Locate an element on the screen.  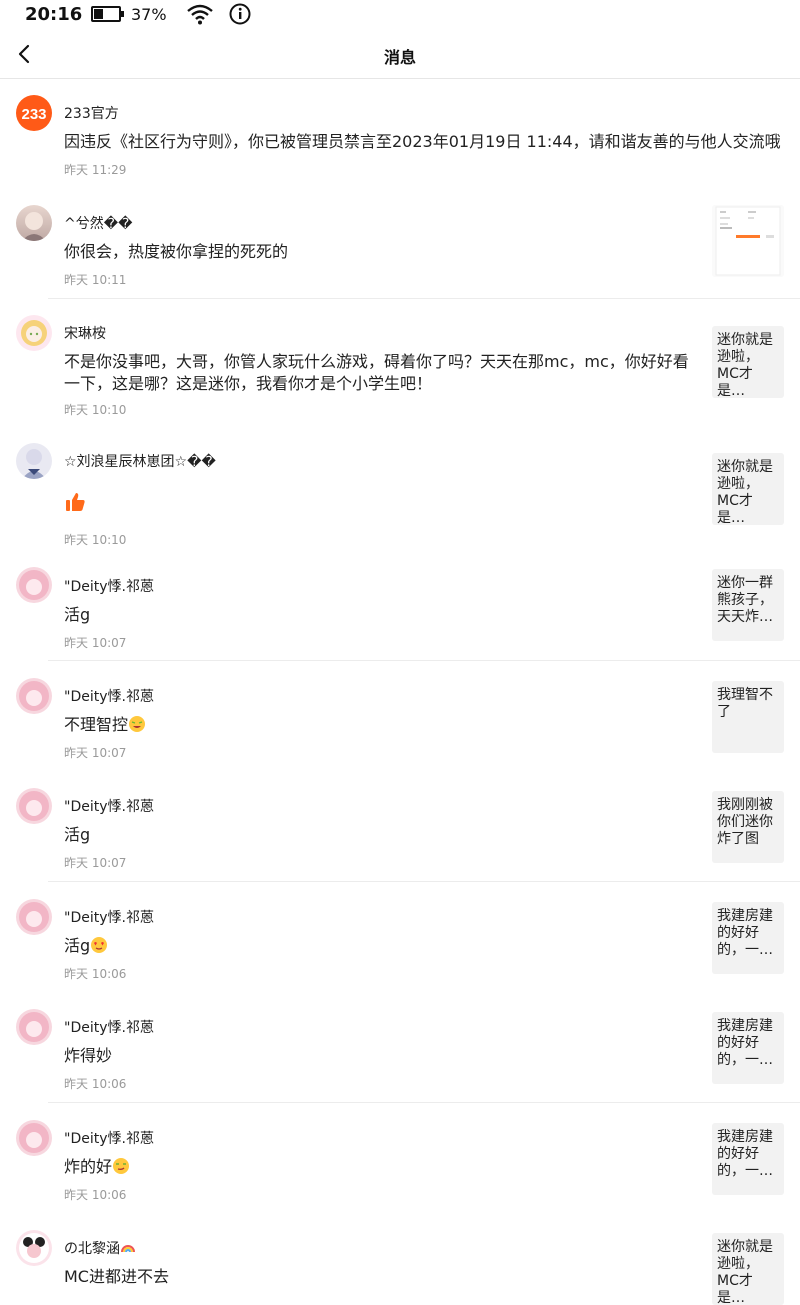
message-text-content: 活g is located at coordinates (77, 945).